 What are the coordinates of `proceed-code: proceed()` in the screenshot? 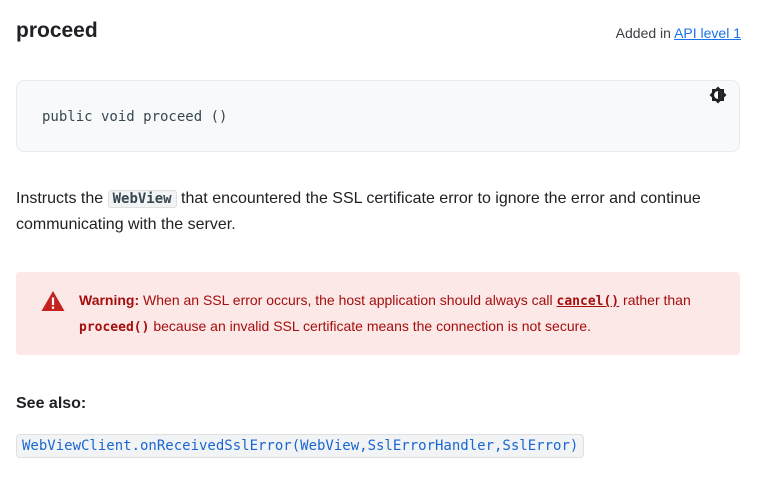 It's located at (114, 327).